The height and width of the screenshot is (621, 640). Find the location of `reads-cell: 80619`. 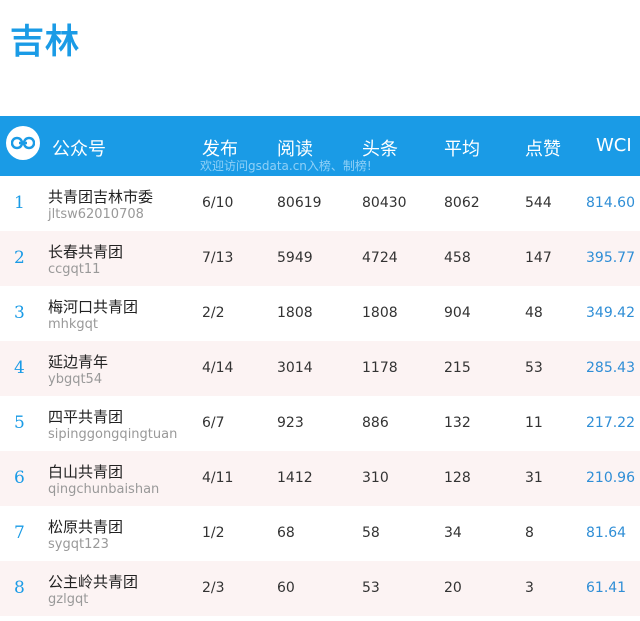

reads-cell: 80619 is located at coordinates (299, 203).